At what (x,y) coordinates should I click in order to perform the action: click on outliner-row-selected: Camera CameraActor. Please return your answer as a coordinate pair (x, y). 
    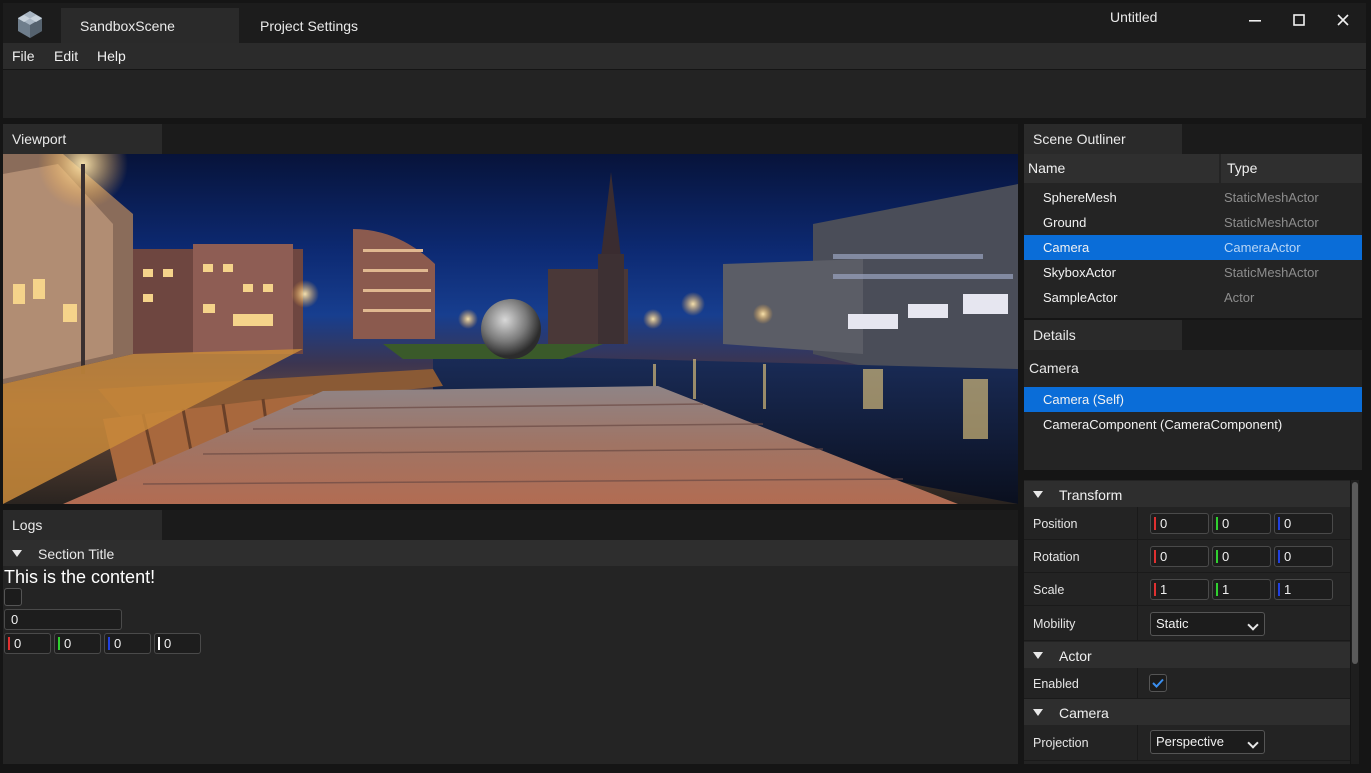
    Looking at the image, I should click on (1193, 247).